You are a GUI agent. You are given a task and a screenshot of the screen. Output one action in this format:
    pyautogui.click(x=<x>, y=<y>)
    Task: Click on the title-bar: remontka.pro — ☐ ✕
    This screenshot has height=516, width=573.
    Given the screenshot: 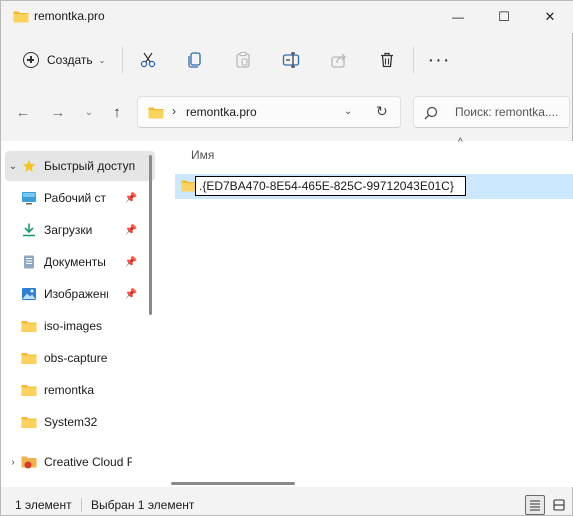 What is the action you would take?
    pyautogui.click(x=287, y=17)
    